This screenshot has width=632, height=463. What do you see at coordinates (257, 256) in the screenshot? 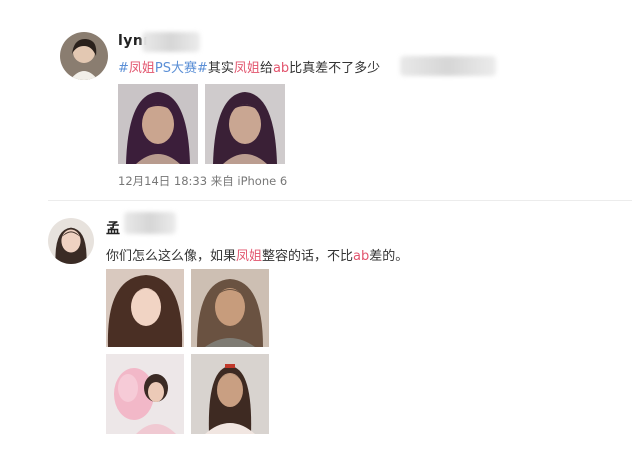
I see `post-text: 你们怎么这么像，如果凤姐整容的话，不比ab差的。` at bounding box center [257, 256].